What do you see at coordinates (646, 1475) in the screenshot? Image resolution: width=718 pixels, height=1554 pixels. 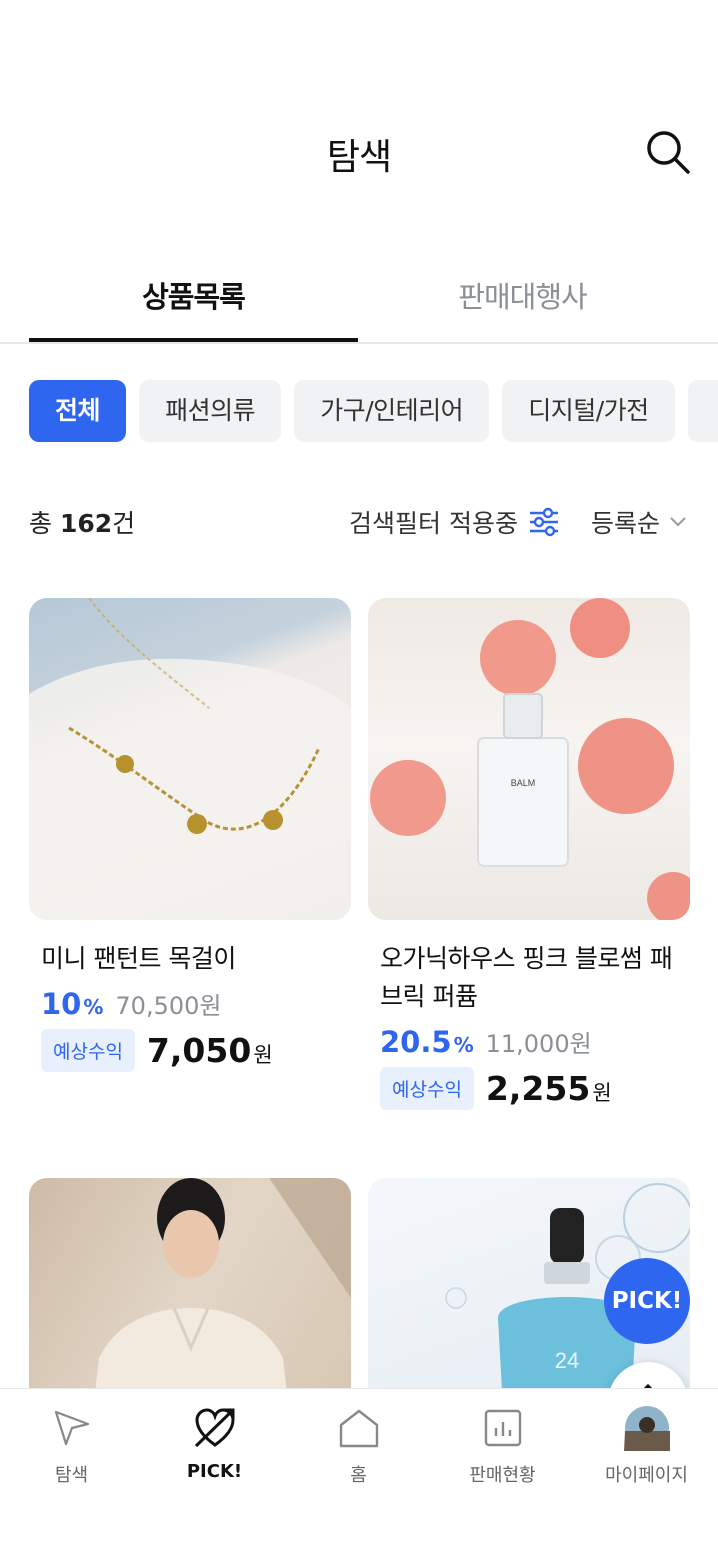 I see `nav-mypage-label: 마이페이지` at bounding box center [646, 1475].